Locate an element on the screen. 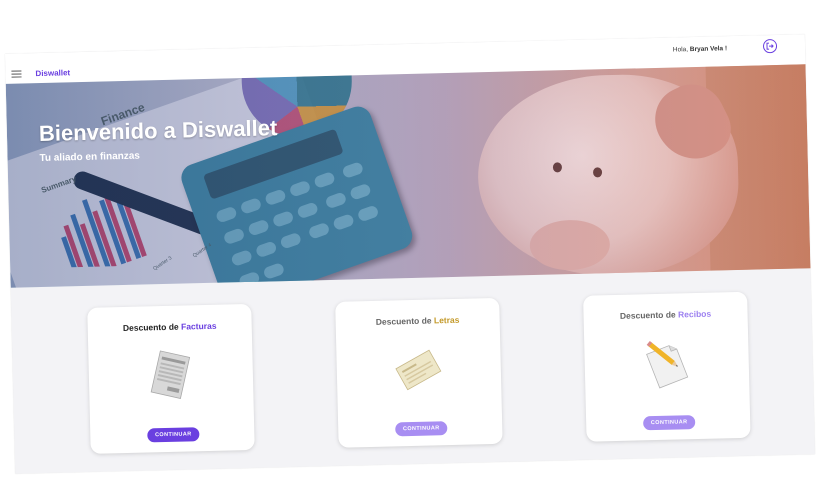  receipt-pencil-icon is located at coordinates (667, 365).